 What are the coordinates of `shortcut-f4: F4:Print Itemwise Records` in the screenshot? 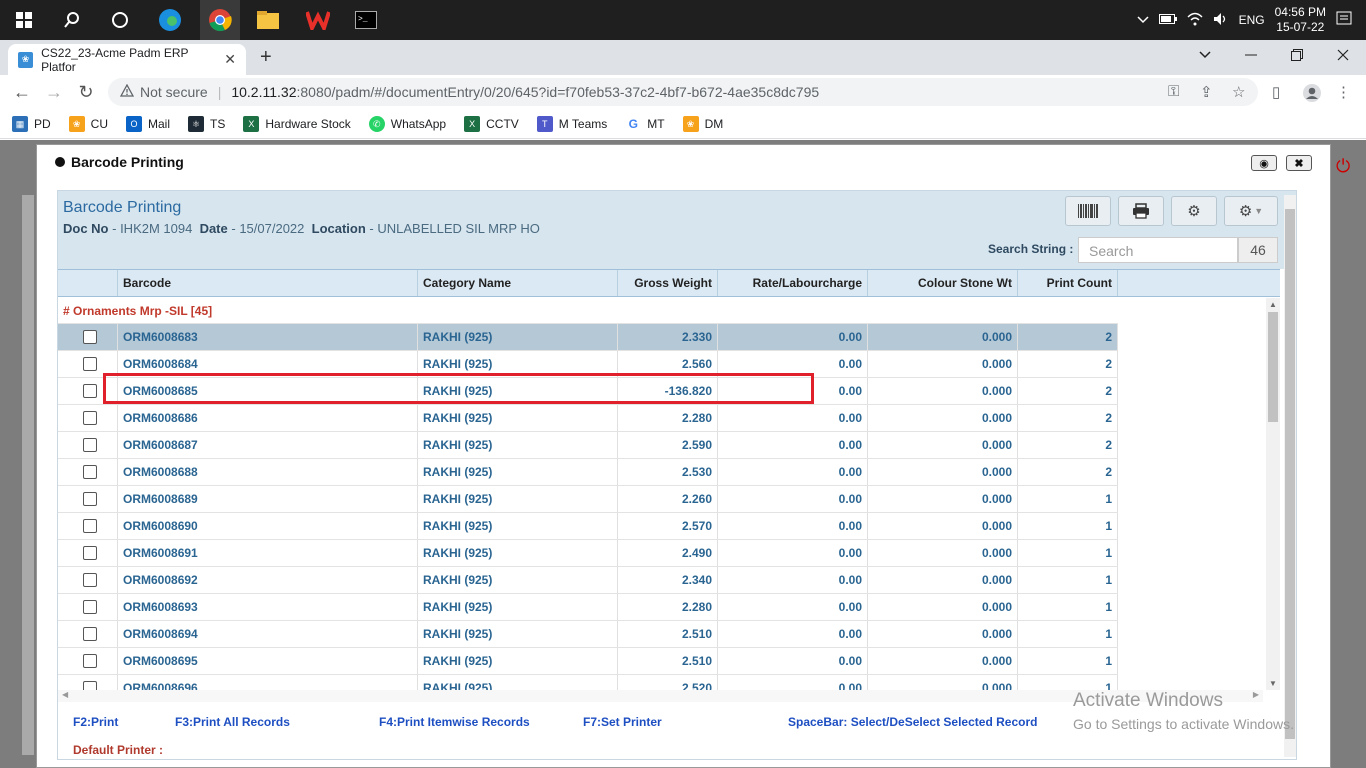 It's located at (454, 722).